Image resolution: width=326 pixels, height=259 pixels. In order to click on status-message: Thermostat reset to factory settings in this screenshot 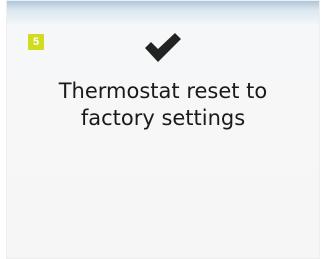, I will do `click(163, 104)`.